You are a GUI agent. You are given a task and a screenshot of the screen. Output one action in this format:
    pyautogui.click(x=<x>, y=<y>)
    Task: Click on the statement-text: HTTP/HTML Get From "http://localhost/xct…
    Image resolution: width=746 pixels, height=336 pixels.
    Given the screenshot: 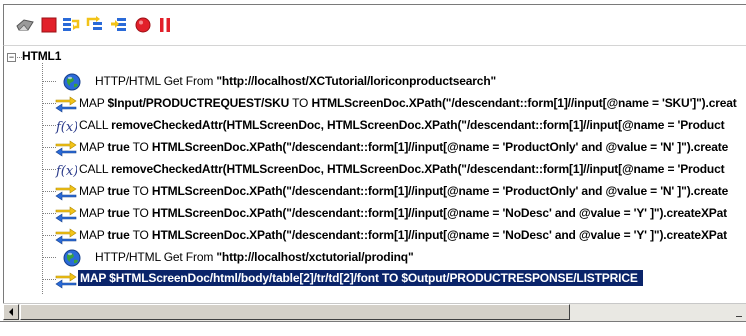 What is the action you would take?
    pyautogui.click(x=254, y=257)
    